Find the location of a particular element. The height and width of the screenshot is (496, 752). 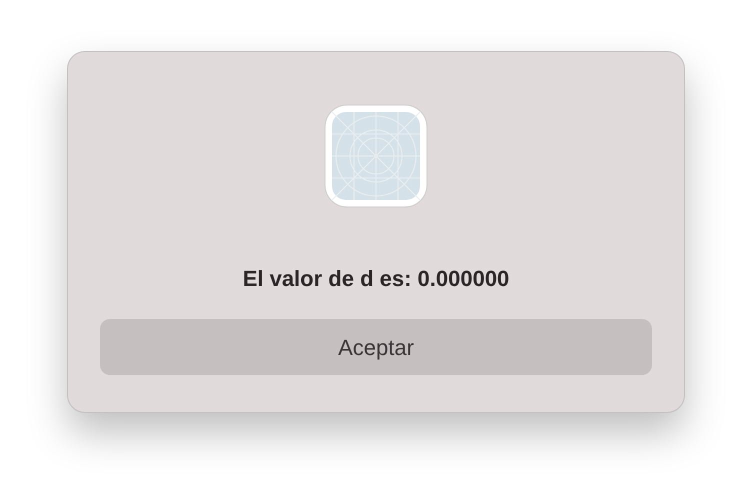

alert-message: El valor de d es: 0.000000 is located at coordinates (376, 279).